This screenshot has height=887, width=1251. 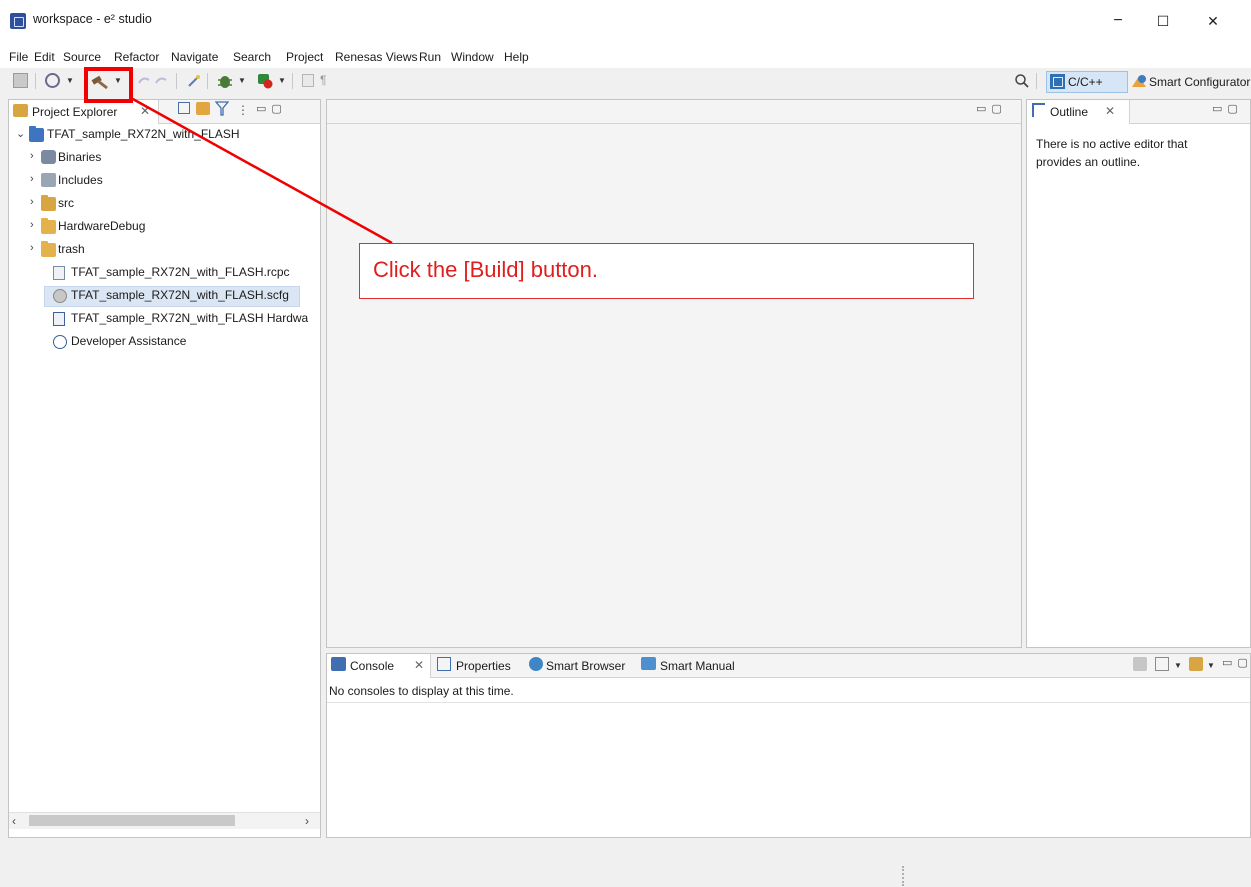 What do you see at coordinates (486, 269) in the screenshot?
I see `annotation-callout-text: Click the [Build] button.` at bounding box center [486, 269].